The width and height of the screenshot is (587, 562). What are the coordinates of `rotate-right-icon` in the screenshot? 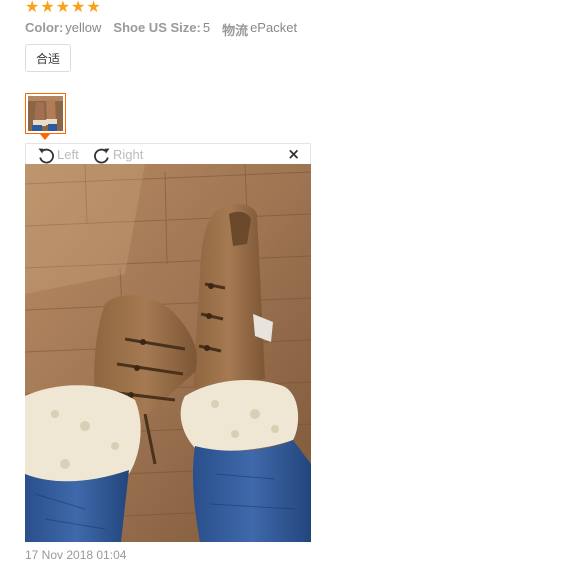 It's located at (102, 155).